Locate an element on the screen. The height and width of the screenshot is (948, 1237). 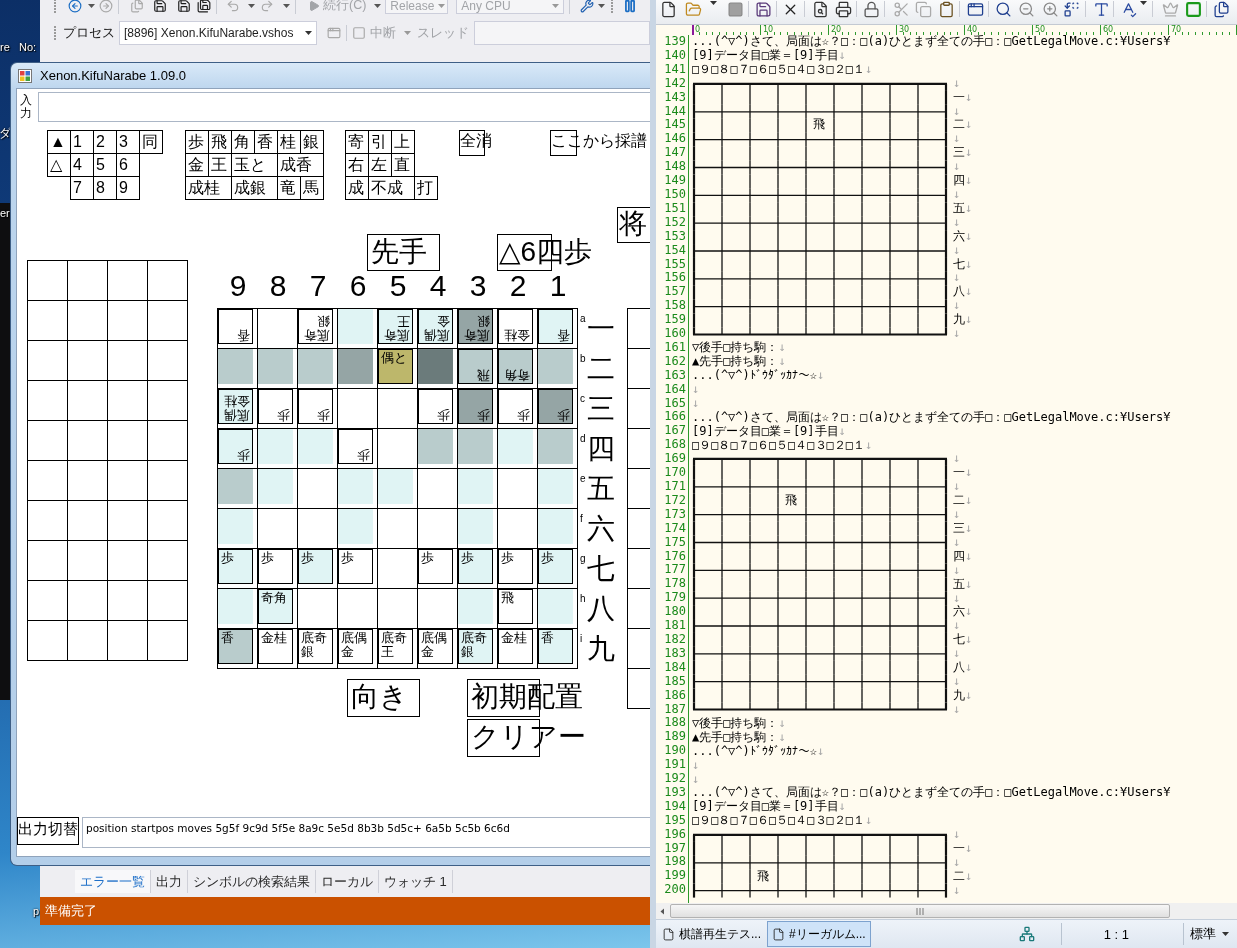
line-number: 193 is located at coordinates (675, 792).